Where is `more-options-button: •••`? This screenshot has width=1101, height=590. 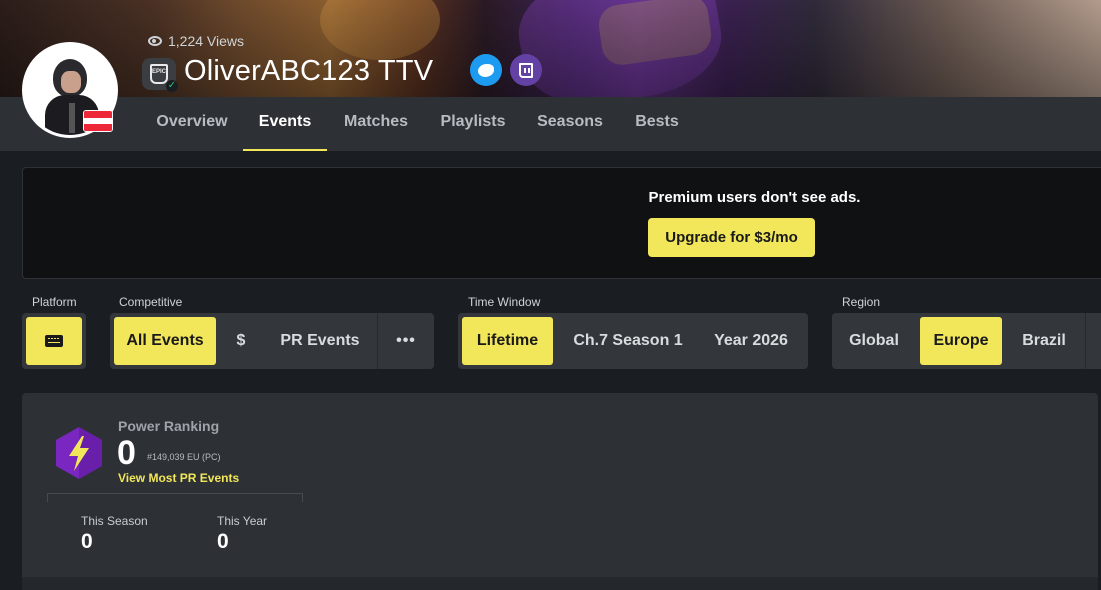
more-options-button: ••• is located at coordinates (406, 341).